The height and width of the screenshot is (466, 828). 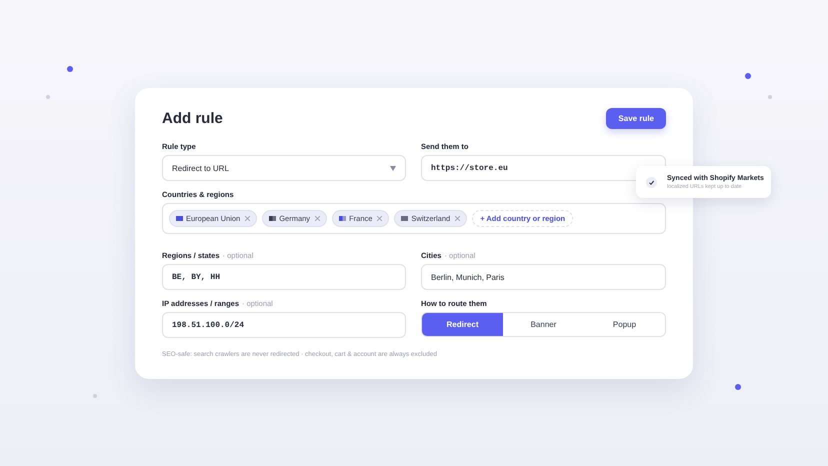 What do you see at coordinates (284, 277) in the screenshot?
I see `input-field: BE, BY, HH` at bounding box center [284, 277].